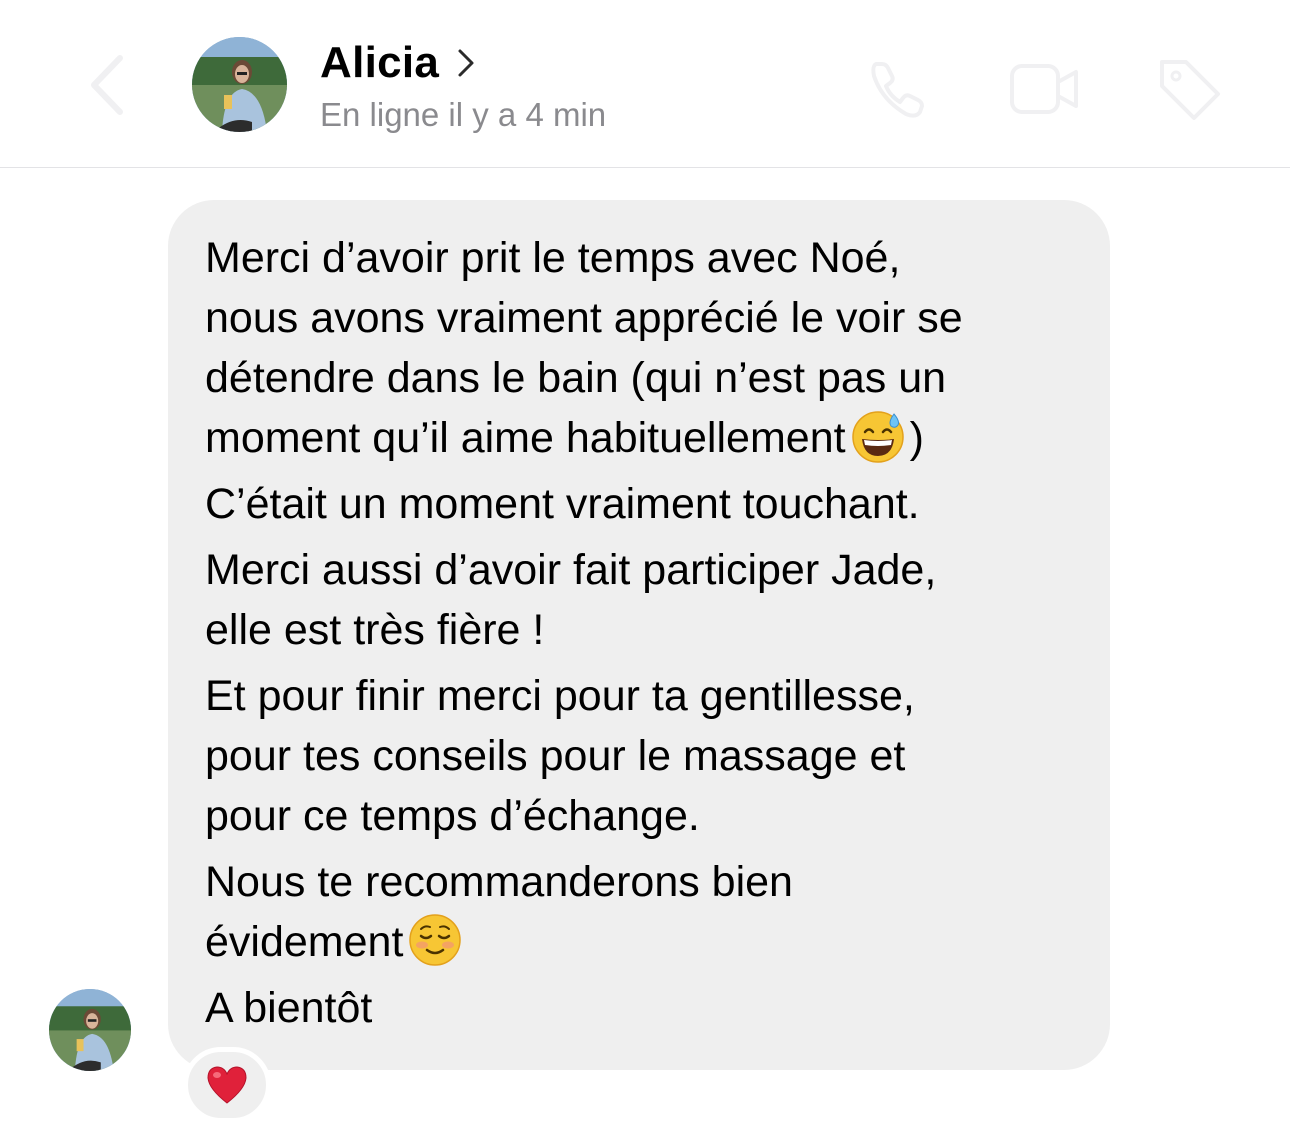 The height and width of the screenshot is (1132, 1290). I want to click on message-line: Merci d’avoir prit le temps avec Noé,, so click(553, 258).